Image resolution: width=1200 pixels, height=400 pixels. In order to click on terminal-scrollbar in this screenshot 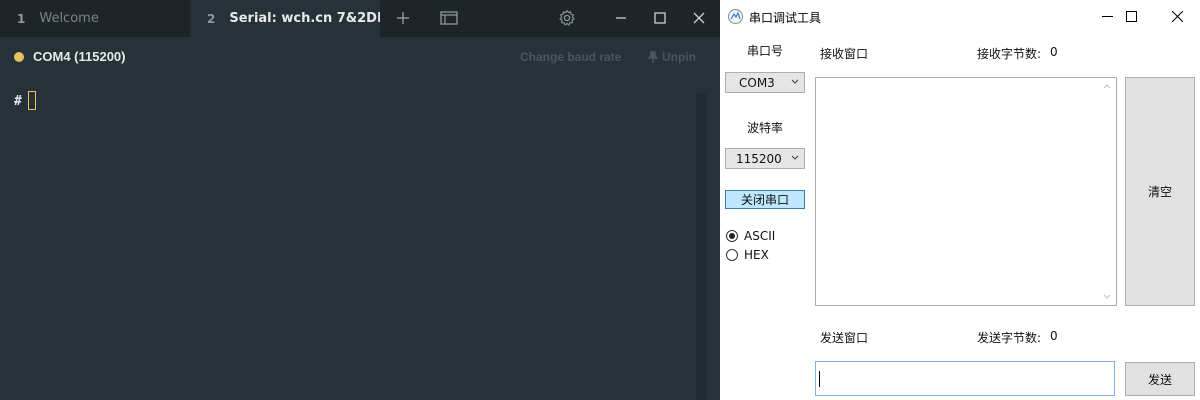, I will do `click(701, 246)`.